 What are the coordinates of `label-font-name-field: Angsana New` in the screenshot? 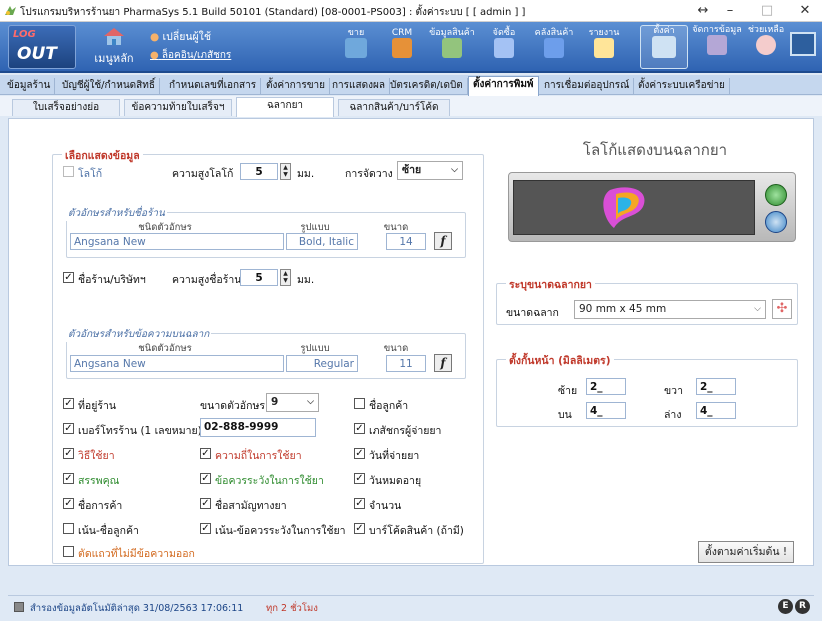 It's located at (177, 363).